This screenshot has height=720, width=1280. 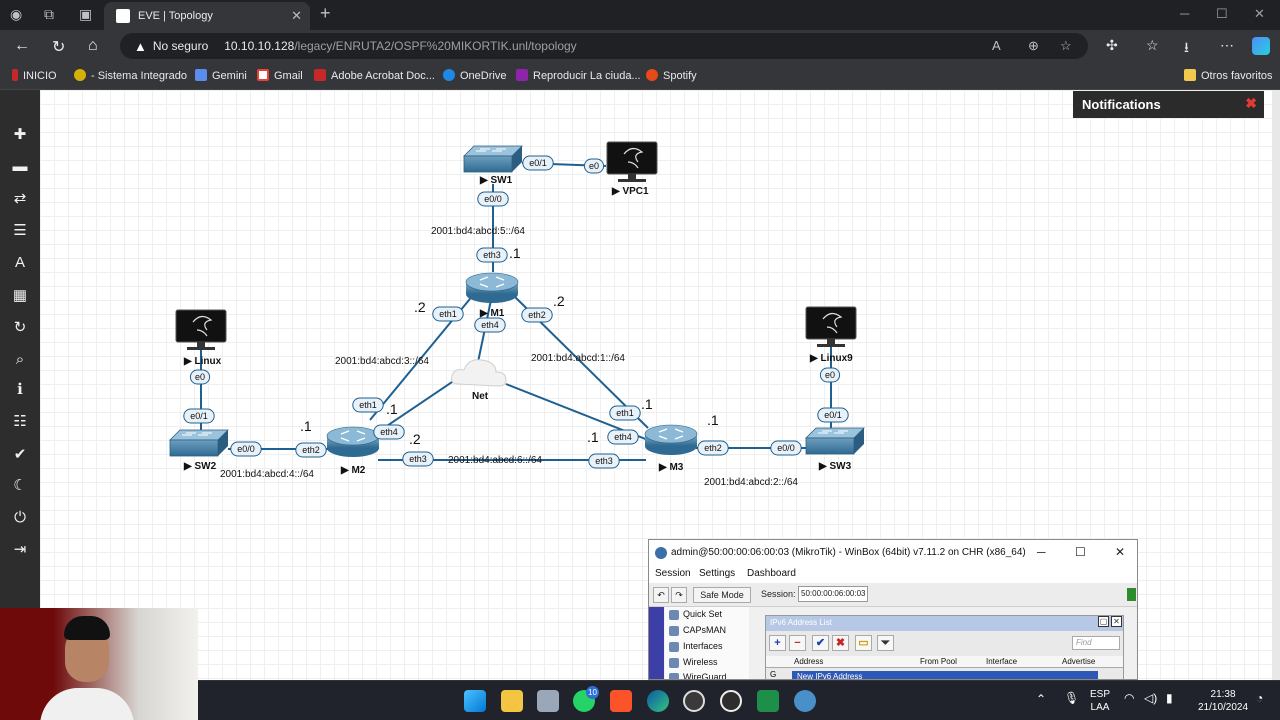 What do you see at coordinates (512, 701) in the screenshot?
I see `file-explorer-icon` at bounding box center [512, 701].